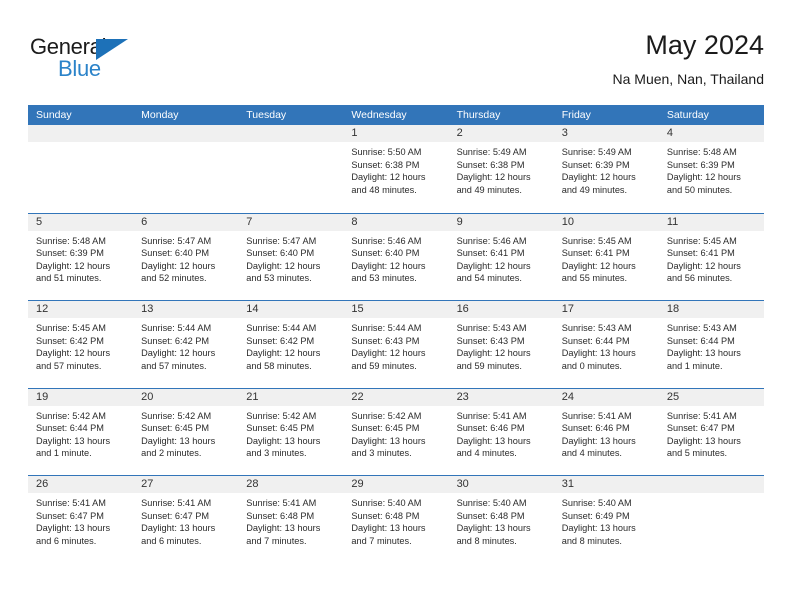 The image size is (792, 612). I want to click on daylight-text-line2: and 57 minutes., so click(69, 365).